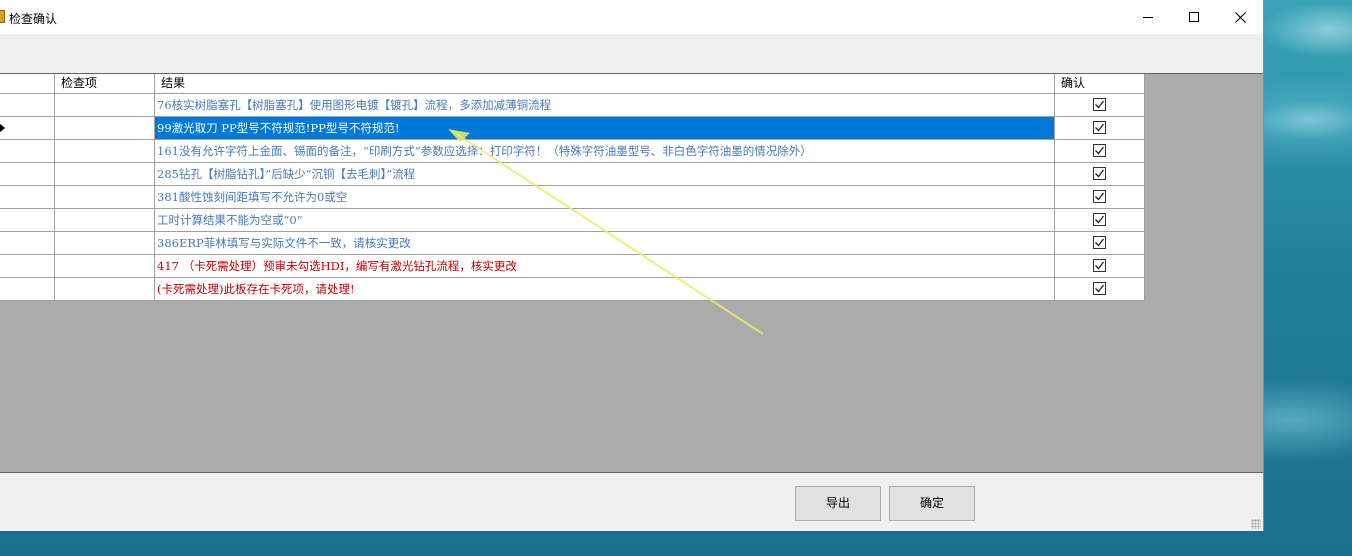 Image resolution: width=1352 pixels, height=556 pixels. What do you see at coordinates (631, 53) in the screenshot?
I see `toolbar-area` at bounding box center [631, 53].